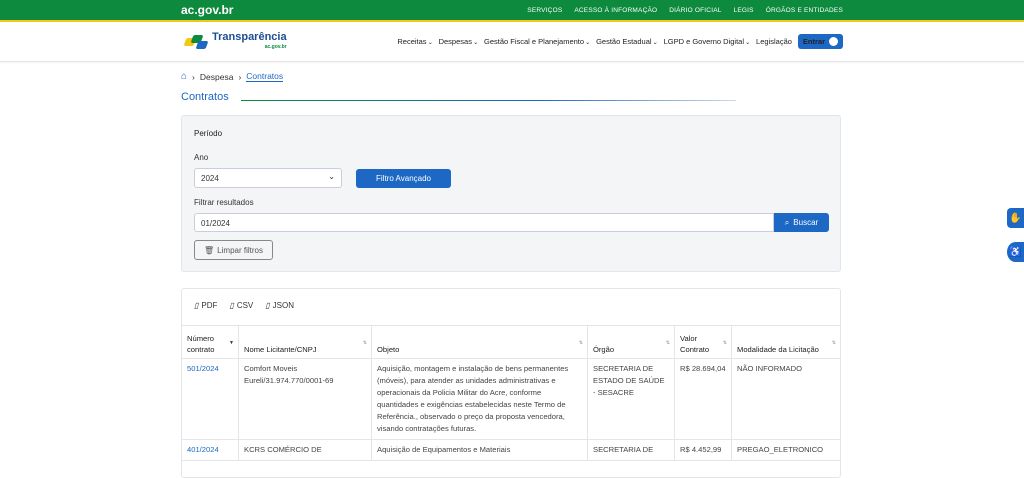 This screenshot has height=478, width=1024. I want to click on licitante-cell: Comfort Moveis Eureli/31.974.770/0001-69, so click(305, 399).